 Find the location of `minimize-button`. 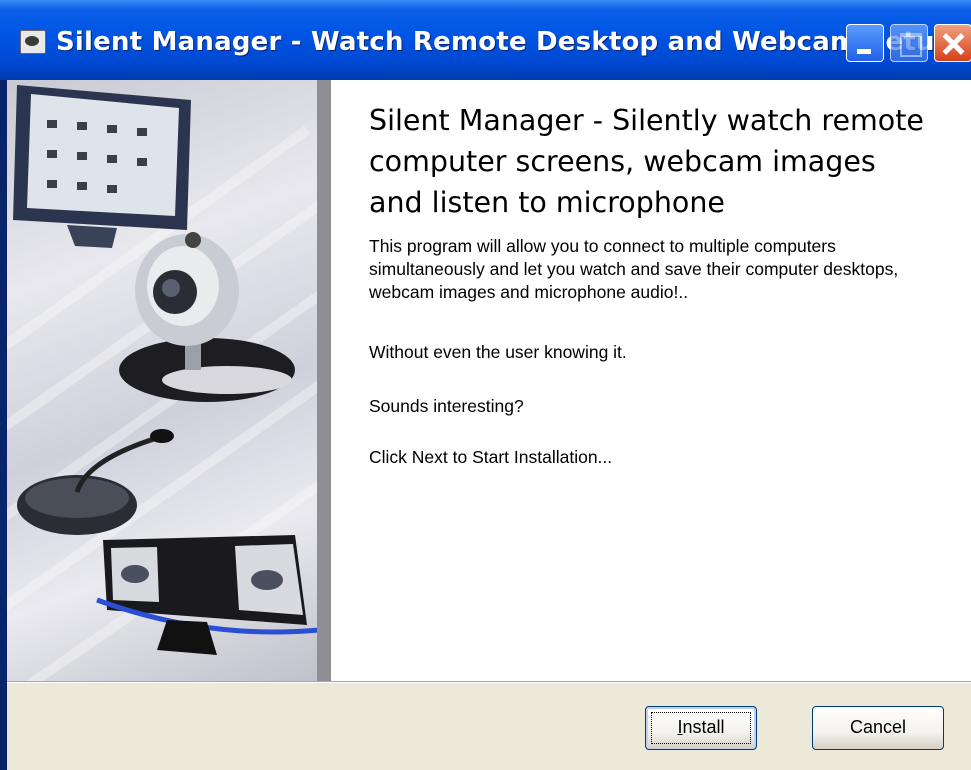

minimize-button is located at coordinates (865, 43).